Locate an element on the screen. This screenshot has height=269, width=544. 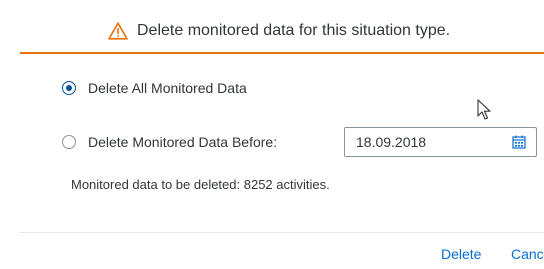
radio-delete-all: Delete All Monitored Data is located at coordinates (154, 88).